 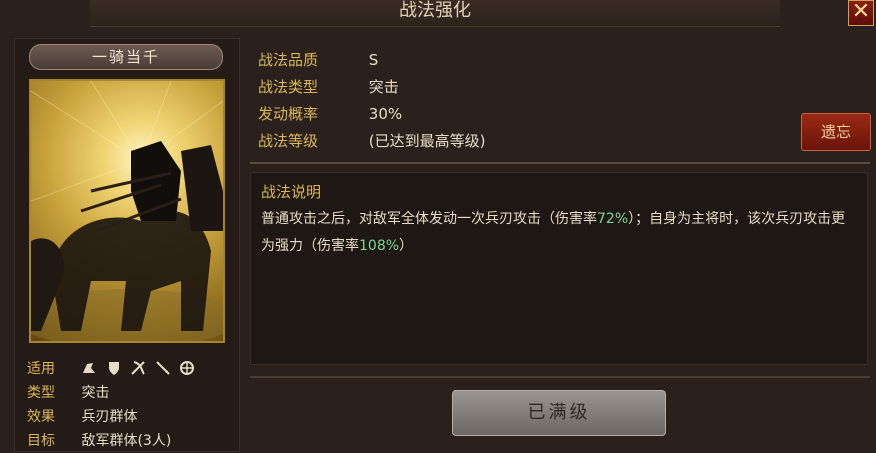 I want to click on info-label: 发动概率, so click(x=288, y=114).